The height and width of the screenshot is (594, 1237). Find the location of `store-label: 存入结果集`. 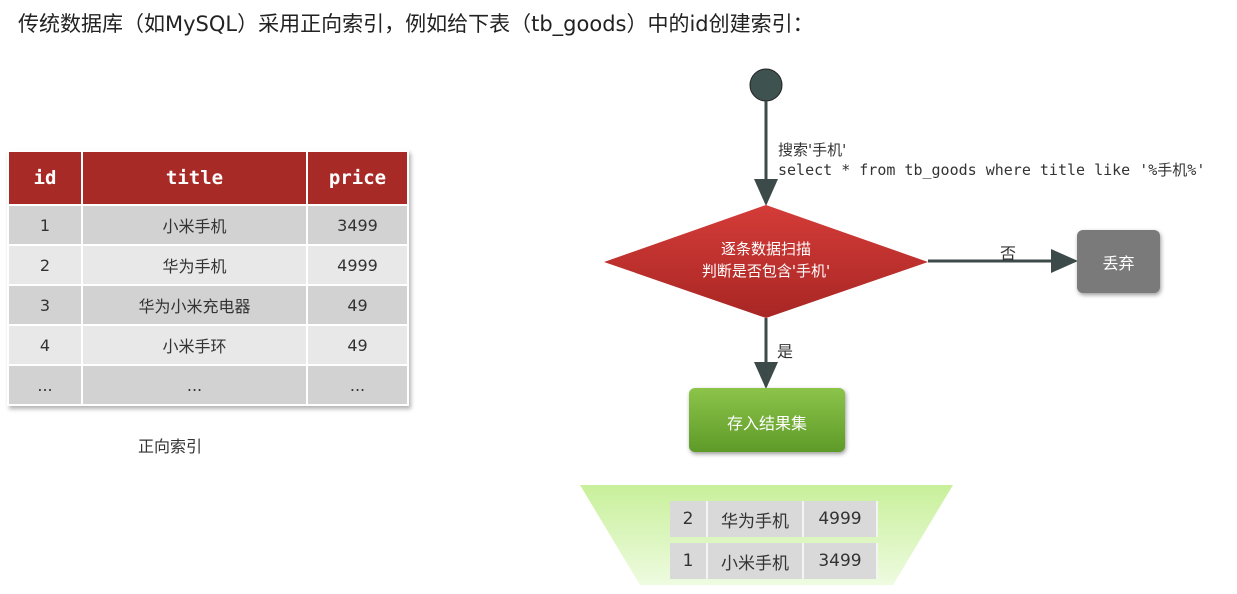

store-label: 存入结果集 is located at coordinates (766, 423).